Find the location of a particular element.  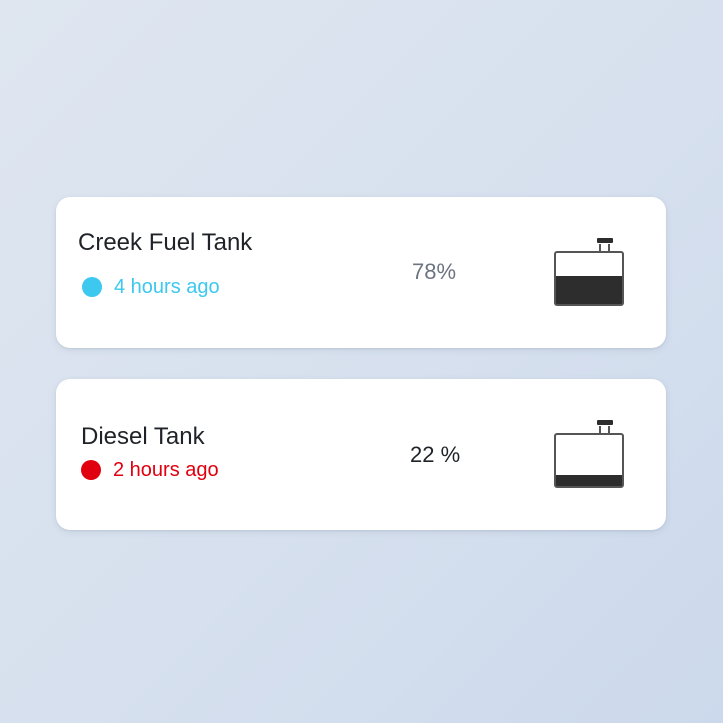

tank-level-value: 22 is located at coordinates (422, 454).